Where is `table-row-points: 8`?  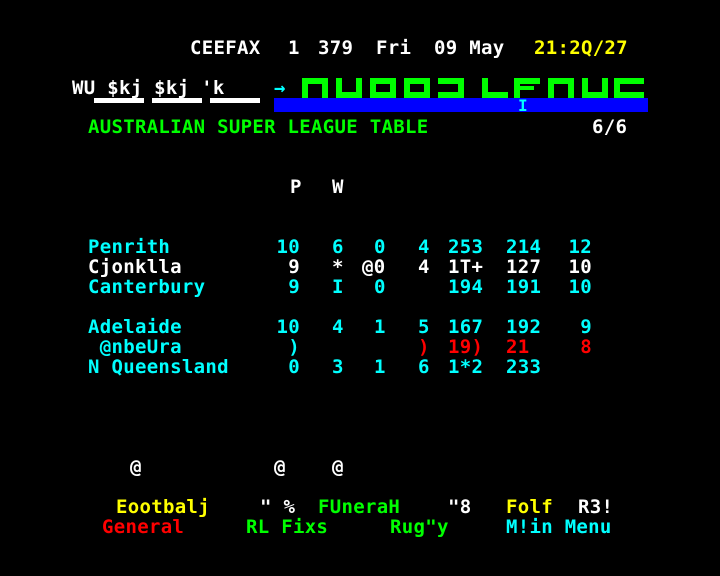 table-row-points: 8 is located at coordinates (586, 347).